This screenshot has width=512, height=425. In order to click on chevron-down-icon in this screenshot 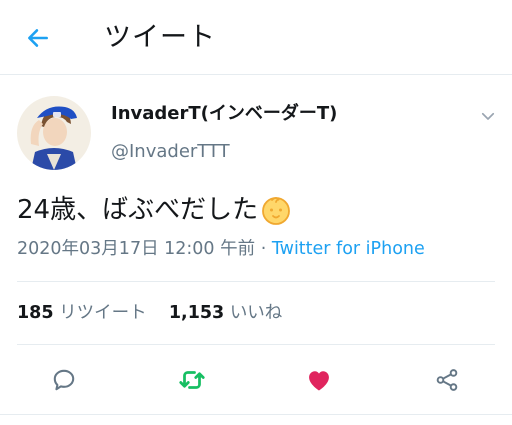, I will do `click(488, 116)`.